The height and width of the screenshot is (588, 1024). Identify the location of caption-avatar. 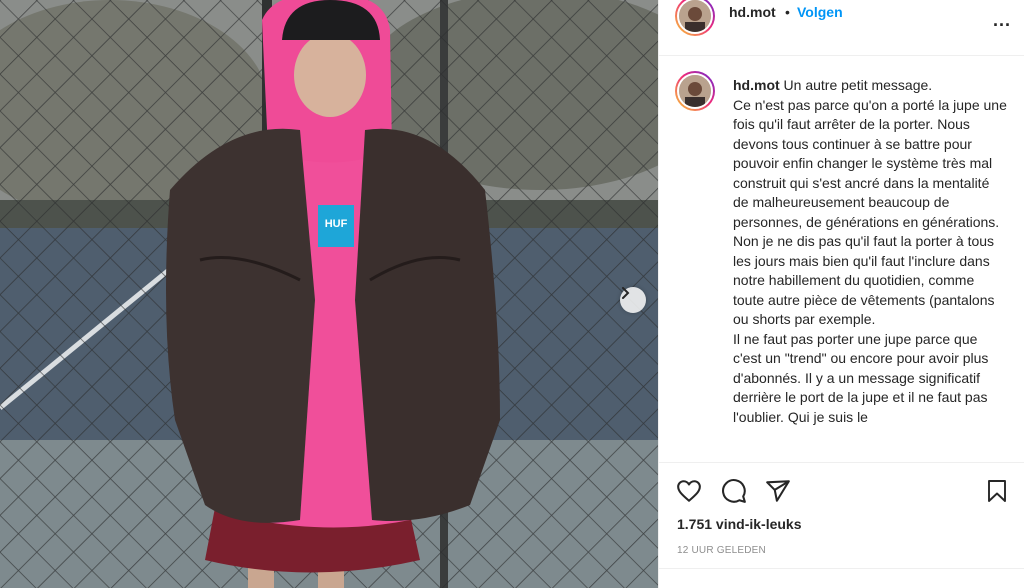
(695, 91).